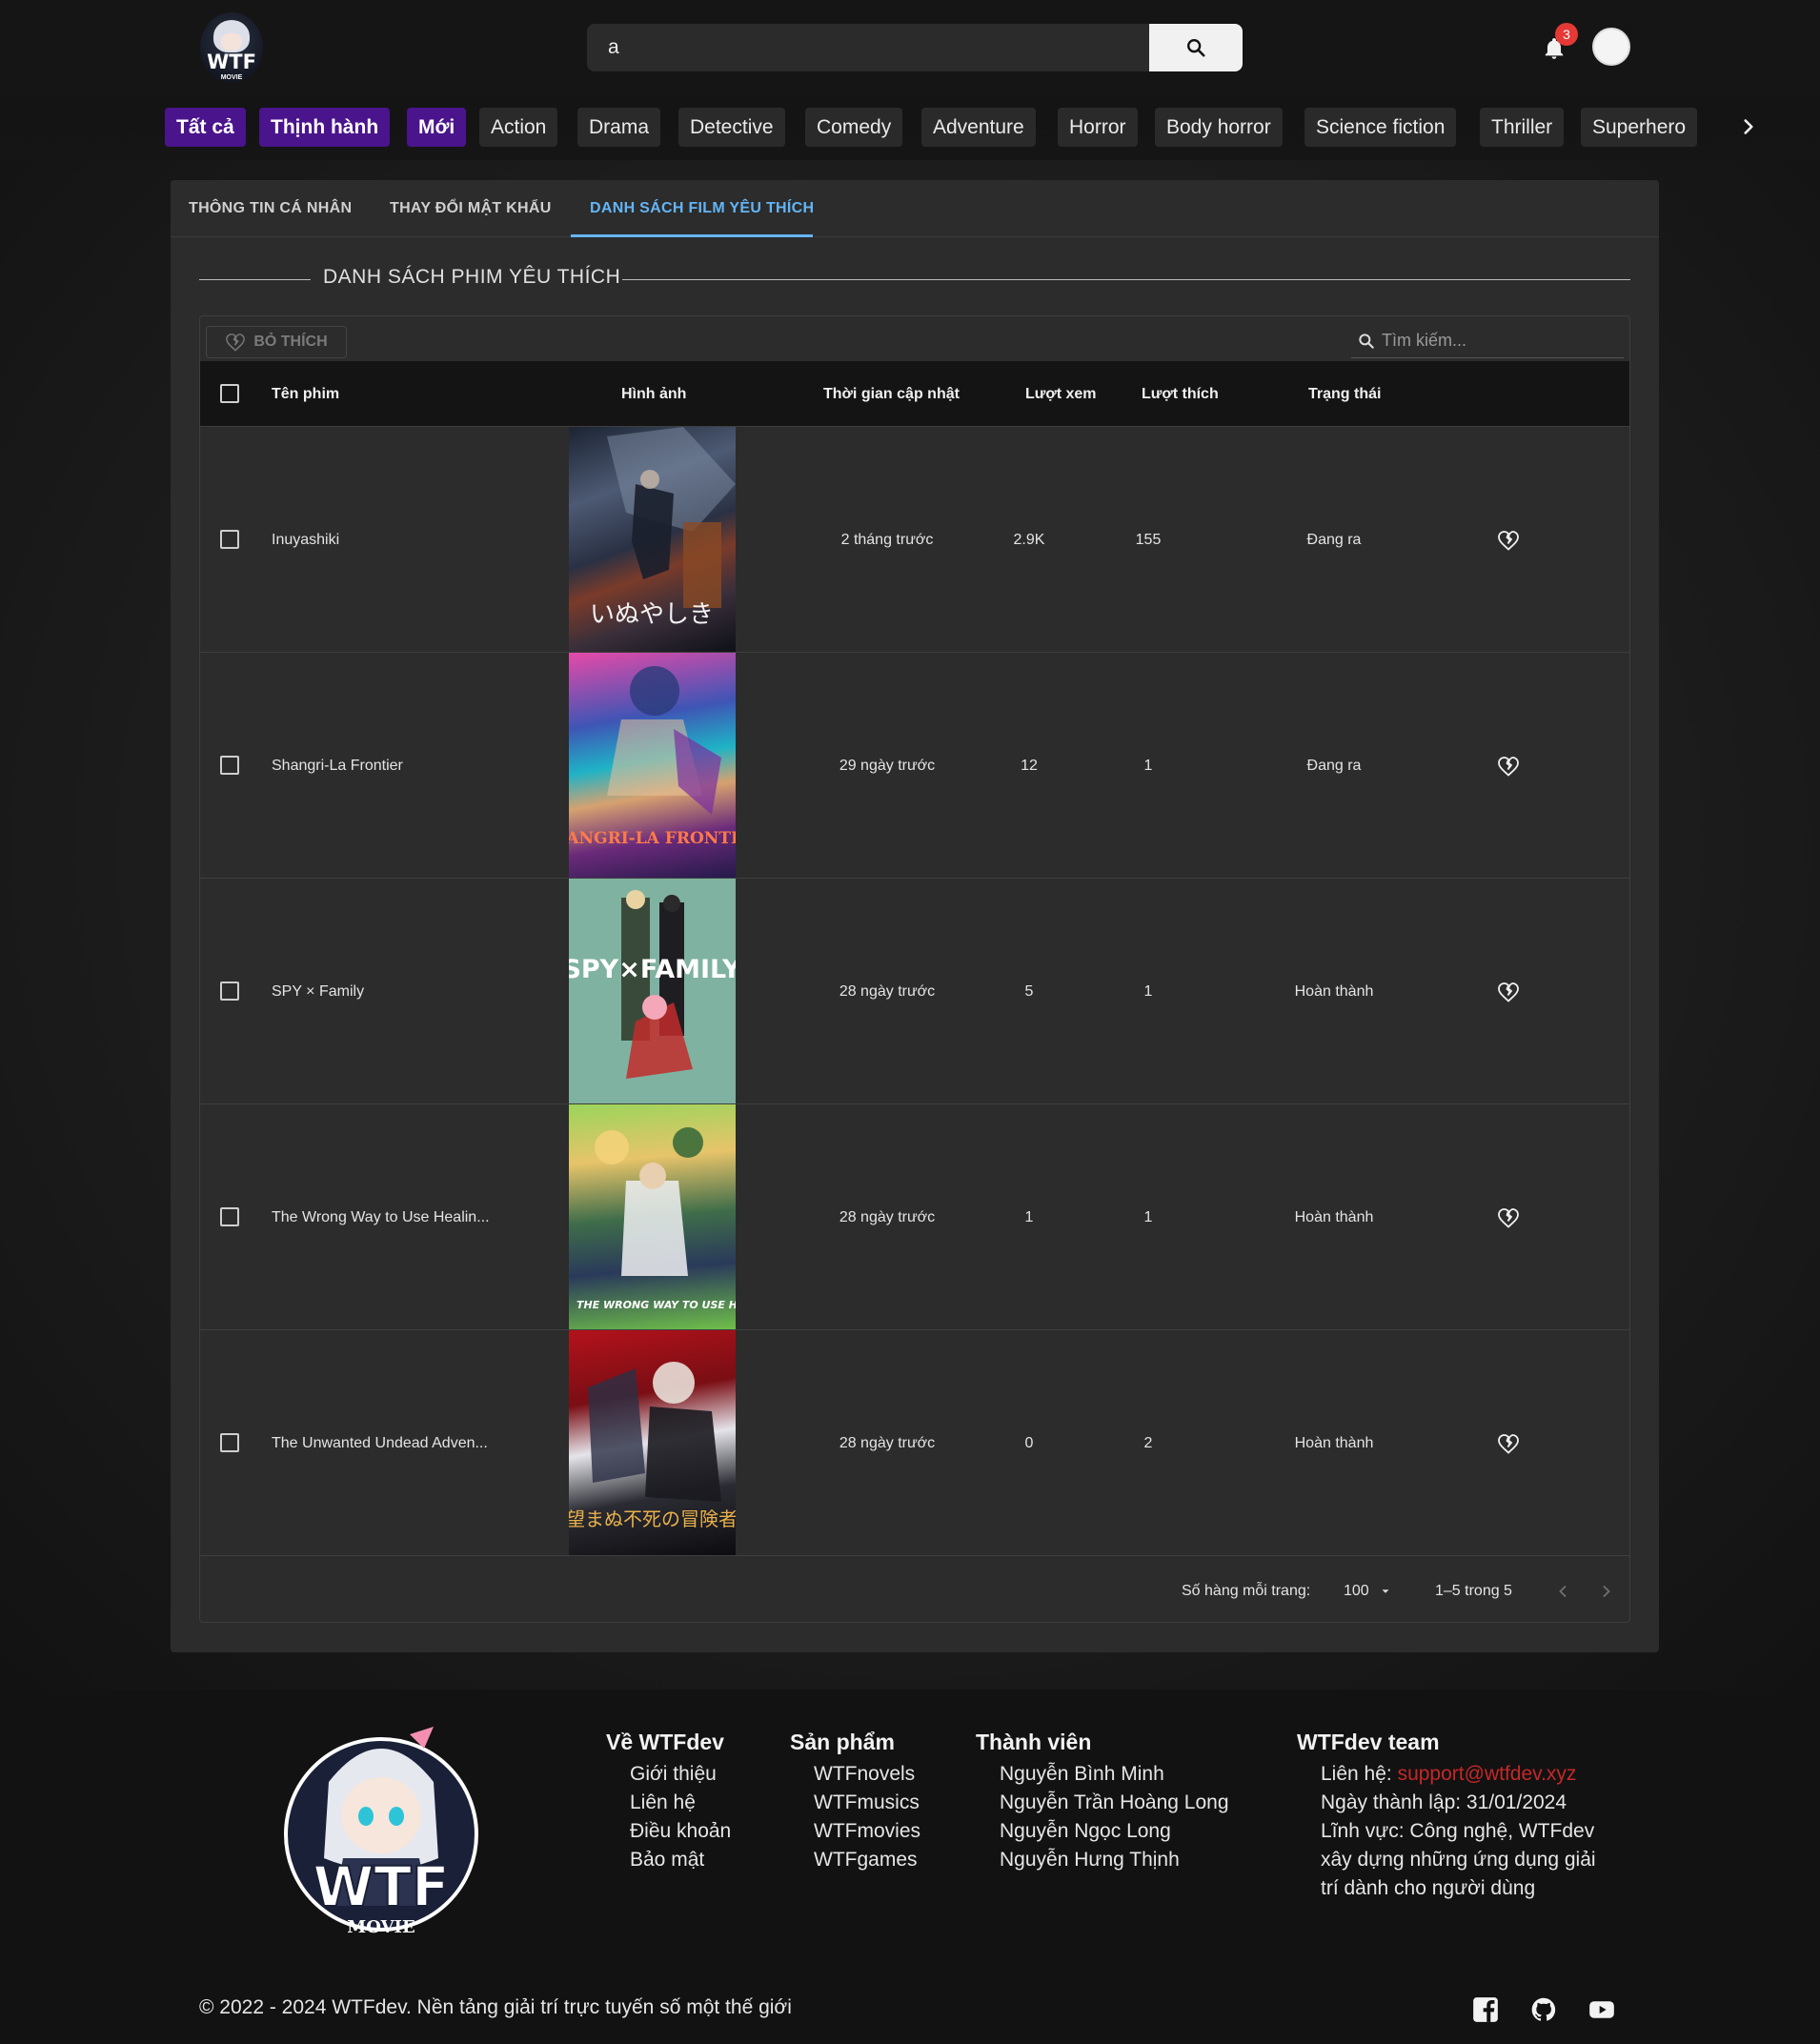 The image size is (1820, 2044). I want to click on row-updated: 29 ngày trước, so click(887, 765).